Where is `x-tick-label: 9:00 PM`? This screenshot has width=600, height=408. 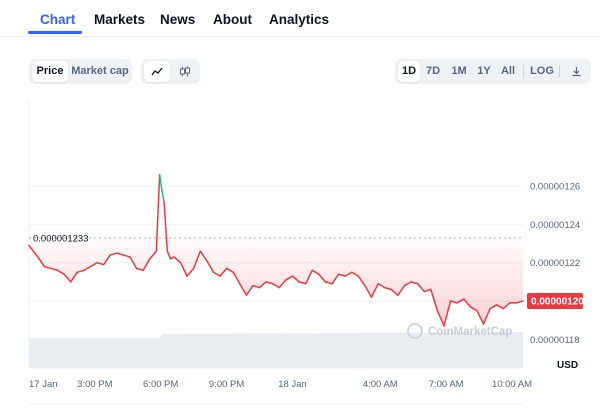 x-tick-label: 9:00 PM is located at coordinates (226, 384).